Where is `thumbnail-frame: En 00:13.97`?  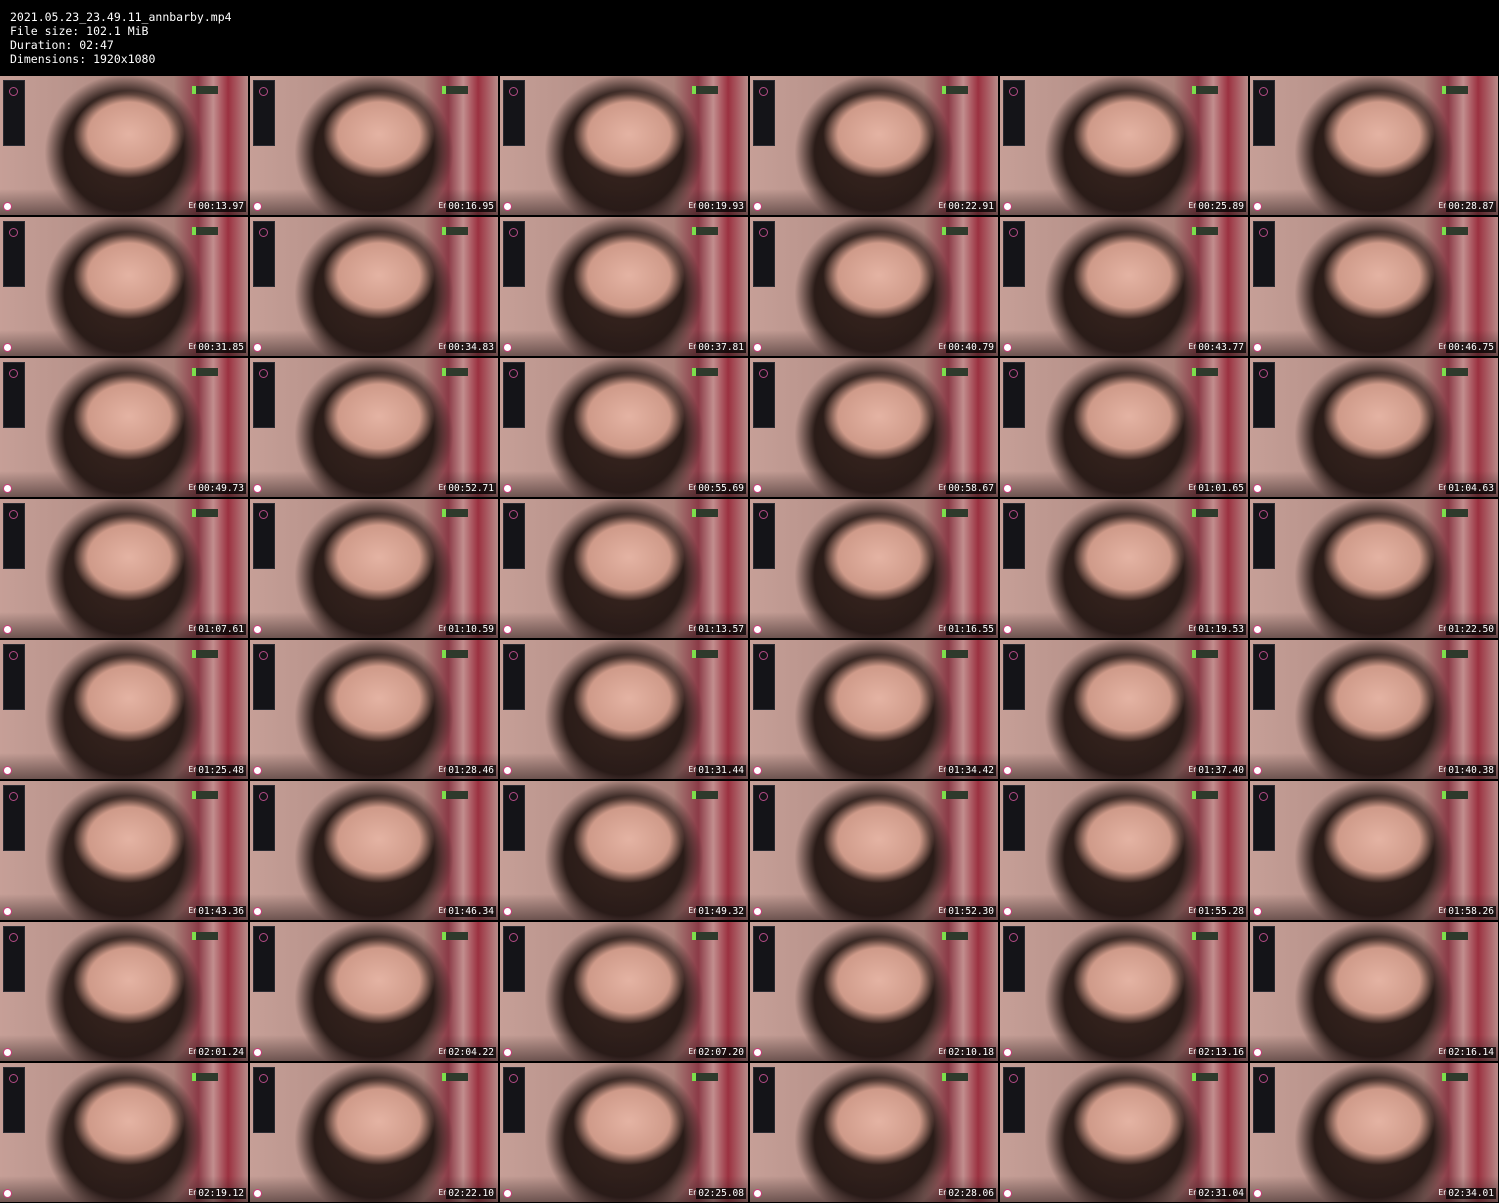
thumbnail-frame: En 00:13.97 is located at coordinates (124, 145).